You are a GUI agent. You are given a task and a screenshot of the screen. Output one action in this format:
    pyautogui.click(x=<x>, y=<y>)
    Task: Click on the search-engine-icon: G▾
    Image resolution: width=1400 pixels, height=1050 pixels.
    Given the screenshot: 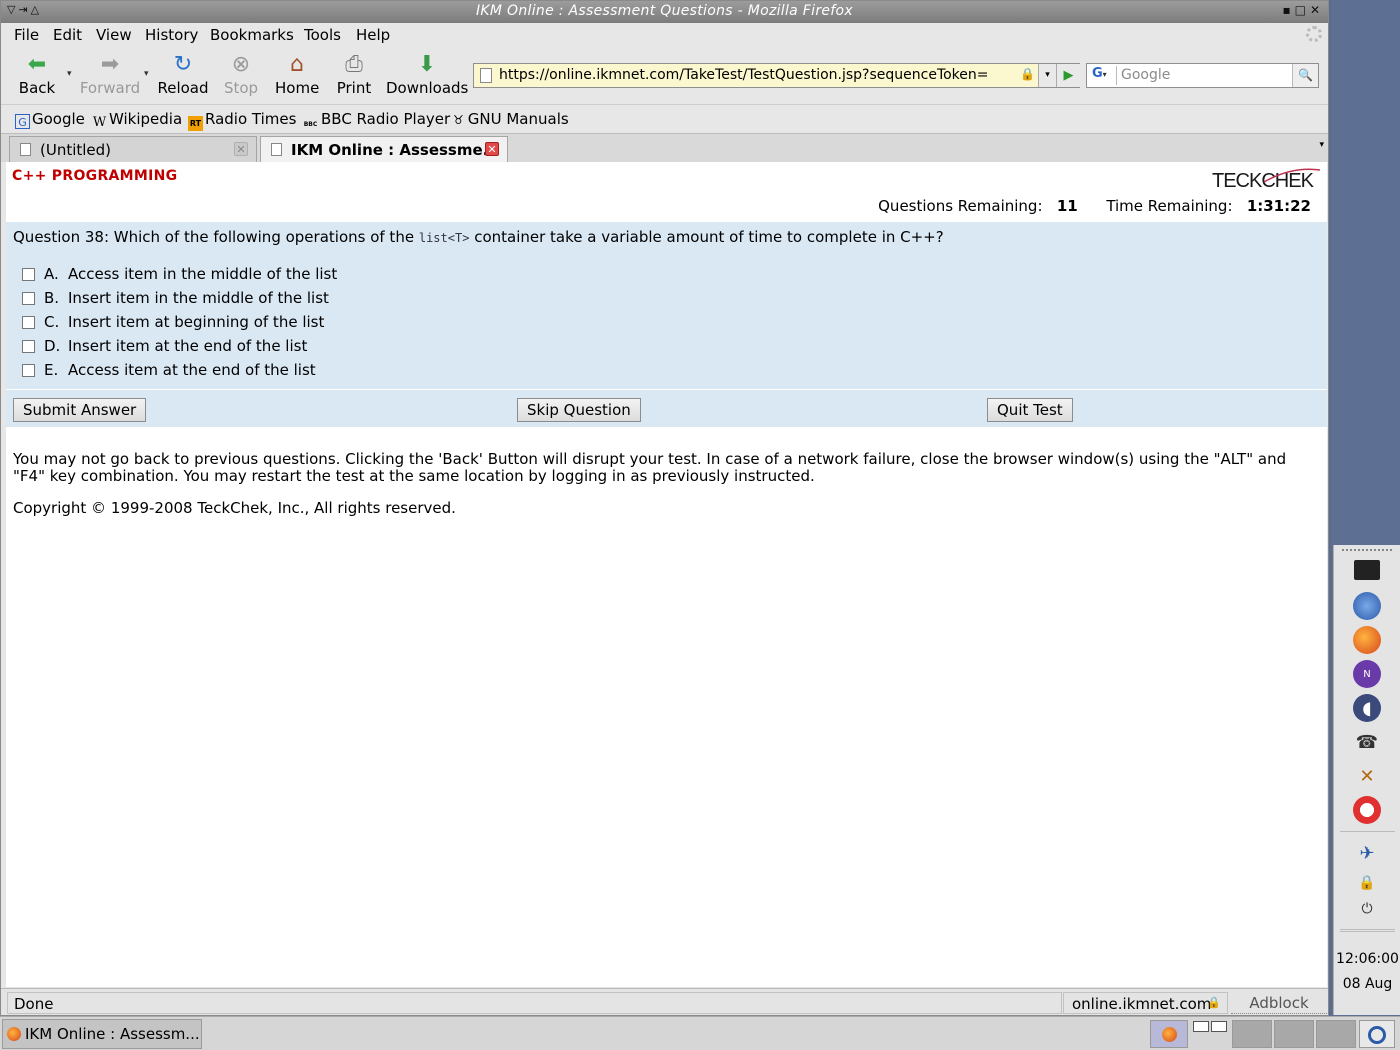 What is the action you would take?
    pyautogui.click(x=1103, y=75)
    